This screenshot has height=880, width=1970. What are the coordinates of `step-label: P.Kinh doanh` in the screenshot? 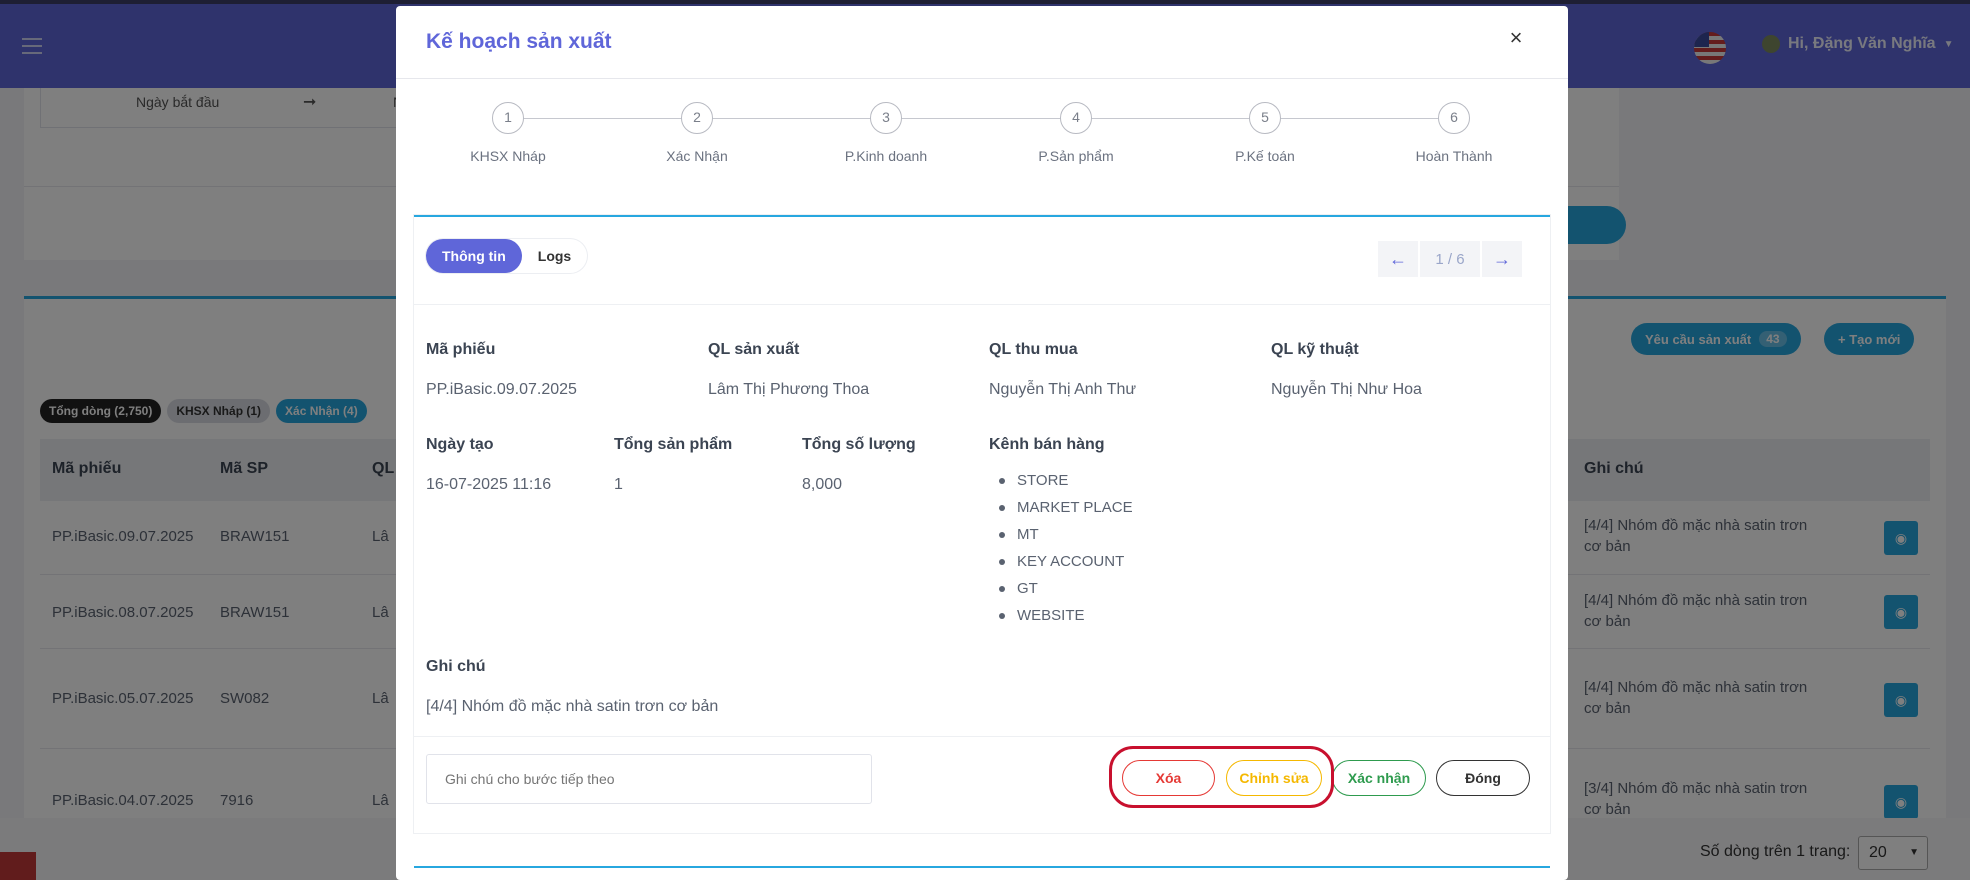 It's located at (886, 156).